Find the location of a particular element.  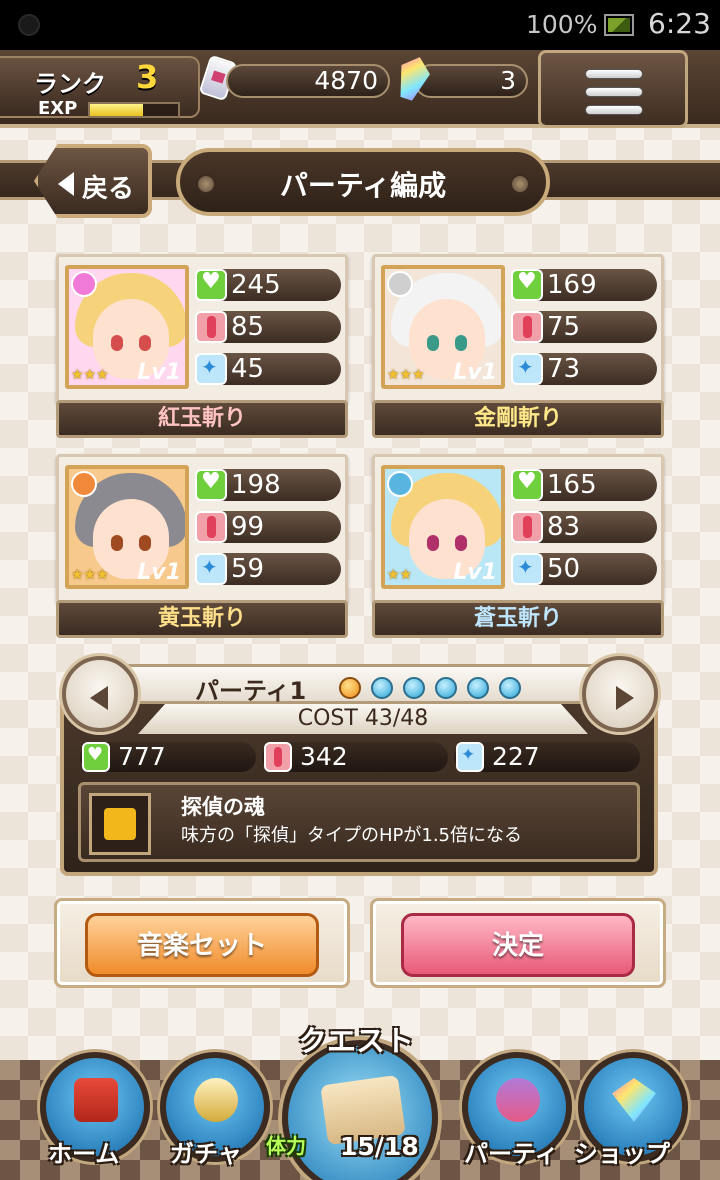

music-button-holder: 音楽セット is located at coordinates (202, 943).